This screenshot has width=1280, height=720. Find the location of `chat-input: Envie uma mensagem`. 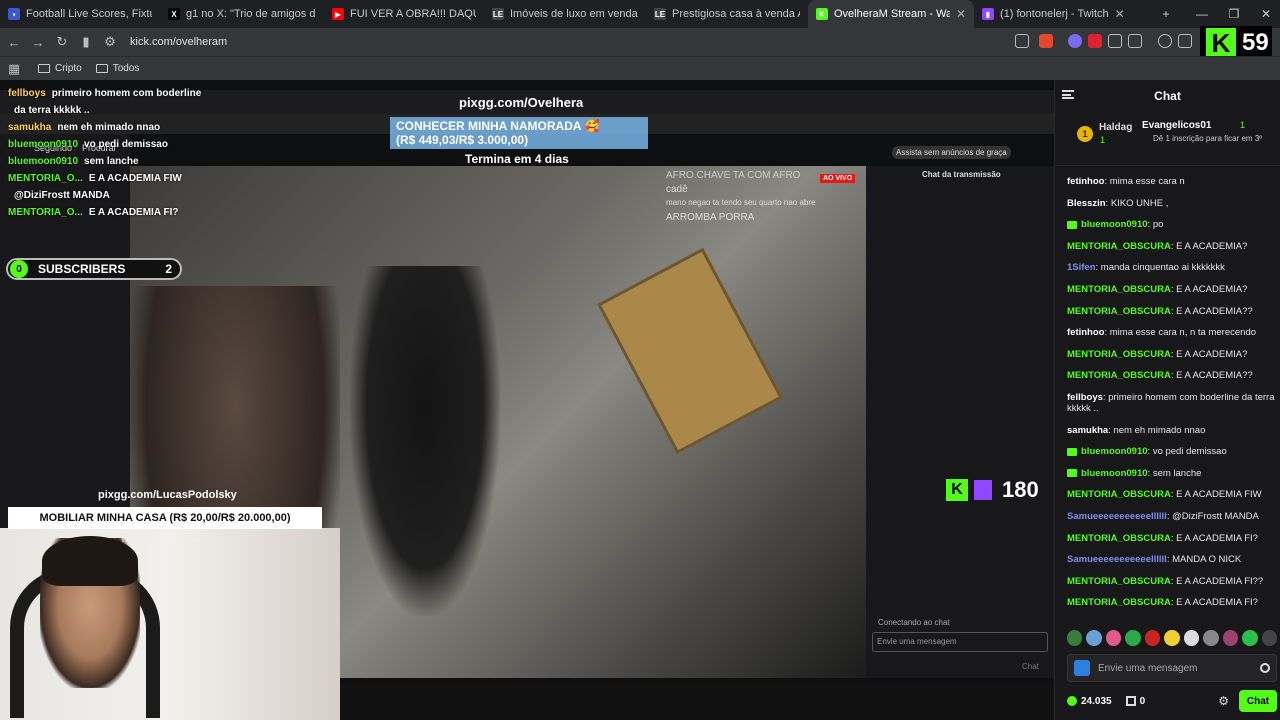

chat-input: Envie uma mensagem is located at coordinates (1172, 668).